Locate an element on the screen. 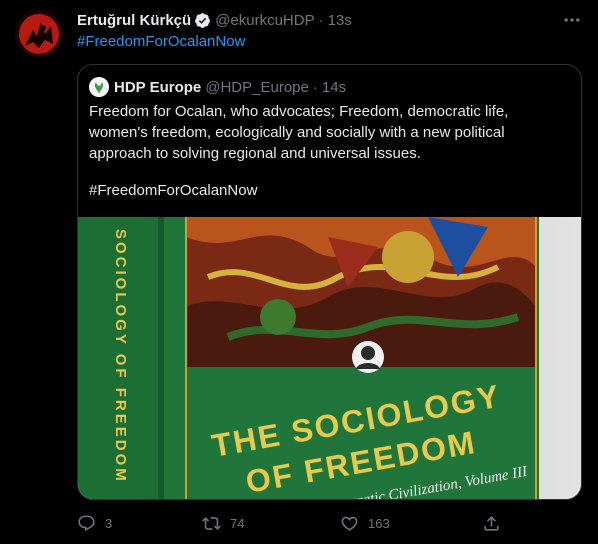 The image size is (598, 544). author-handle: @ekurkcuHDP is located at coordinates (264, 20).